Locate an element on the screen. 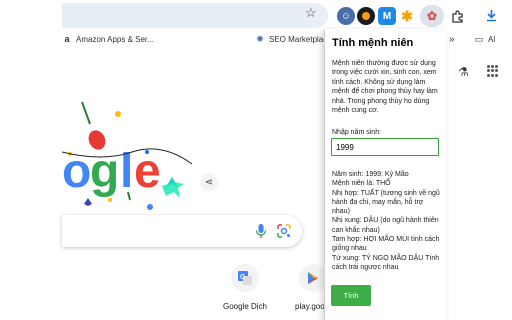 This screenshot has height=320, width=512. popup-title: Tính mệnh niên is located at coordinates (373, 43).